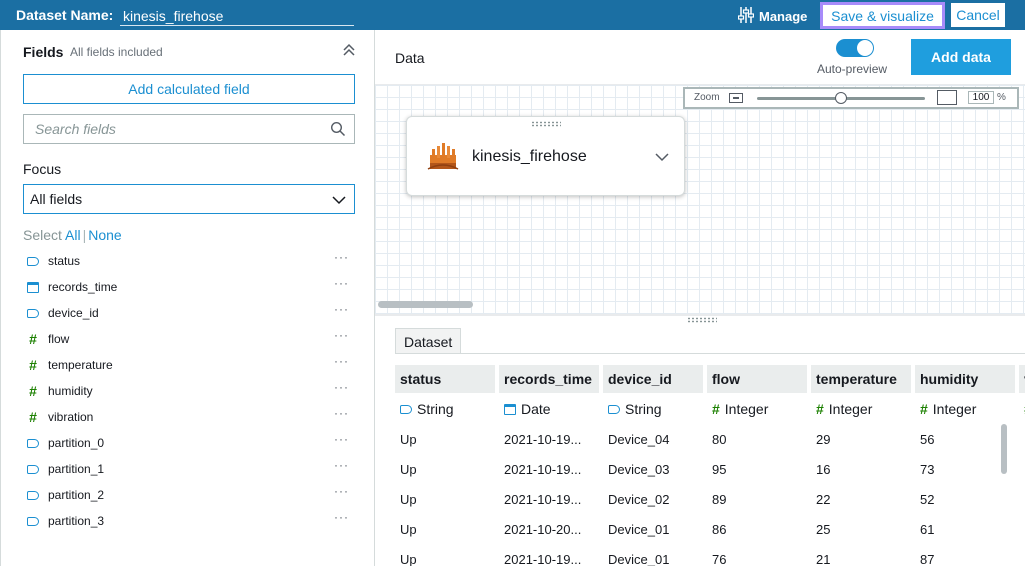  What do you see at coordinates (188, 443) in the screenshot?
I see `field-item: partition_0 ···` at bounding box center [188, 443].